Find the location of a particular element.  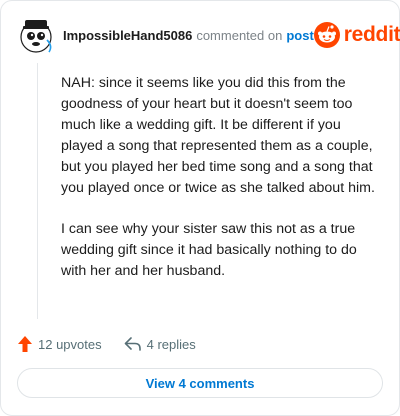

reply-count: 4 replies is located at coordinates (171, 344).